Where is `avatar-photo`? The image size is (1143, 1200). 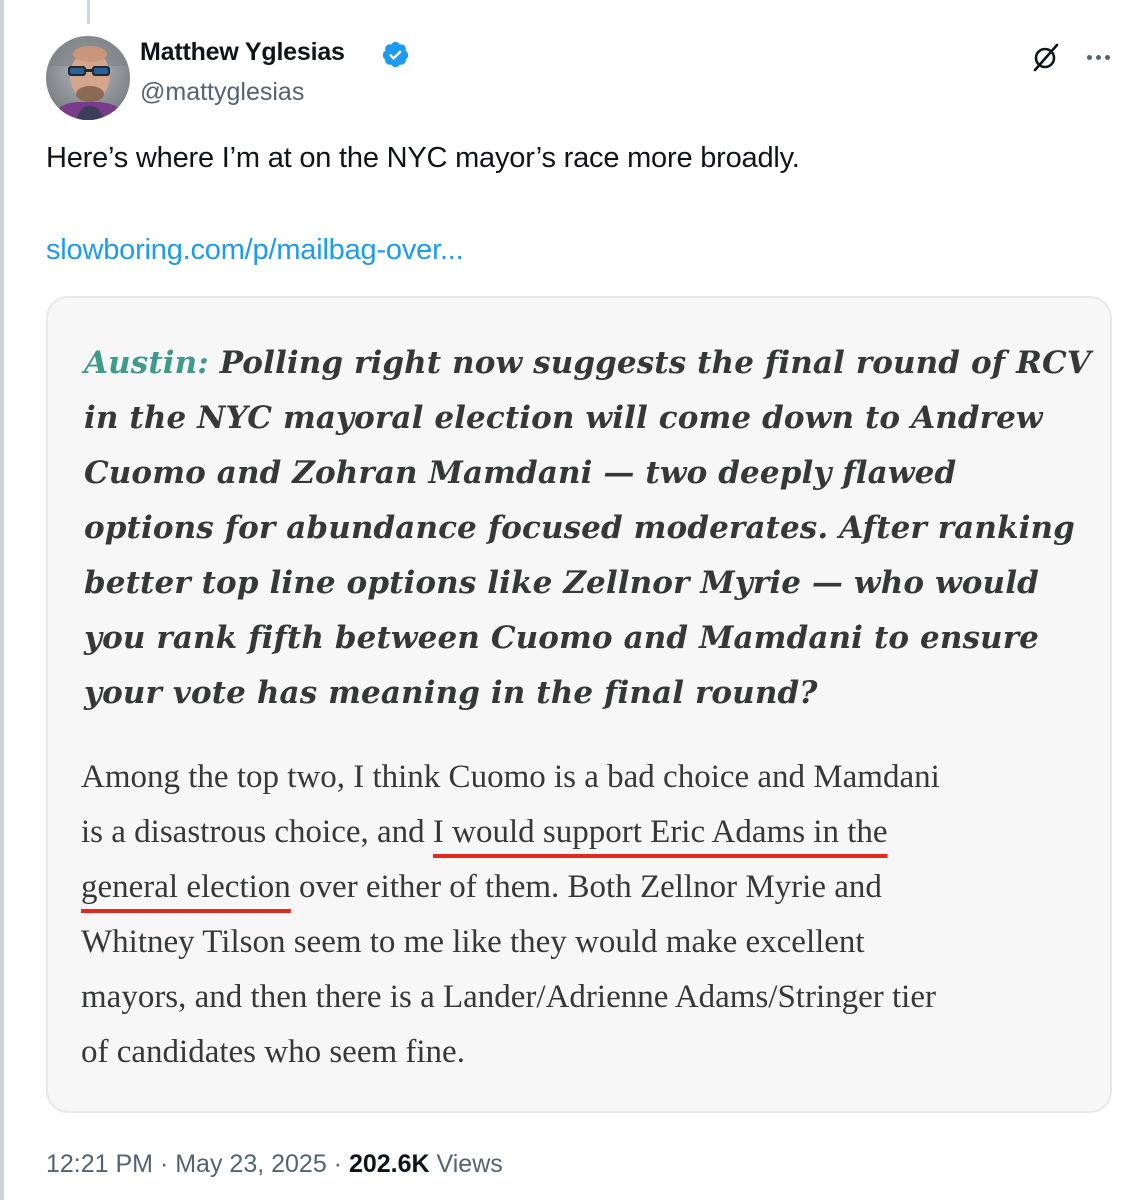
avatar-photo is located at coordinates (88, 78).